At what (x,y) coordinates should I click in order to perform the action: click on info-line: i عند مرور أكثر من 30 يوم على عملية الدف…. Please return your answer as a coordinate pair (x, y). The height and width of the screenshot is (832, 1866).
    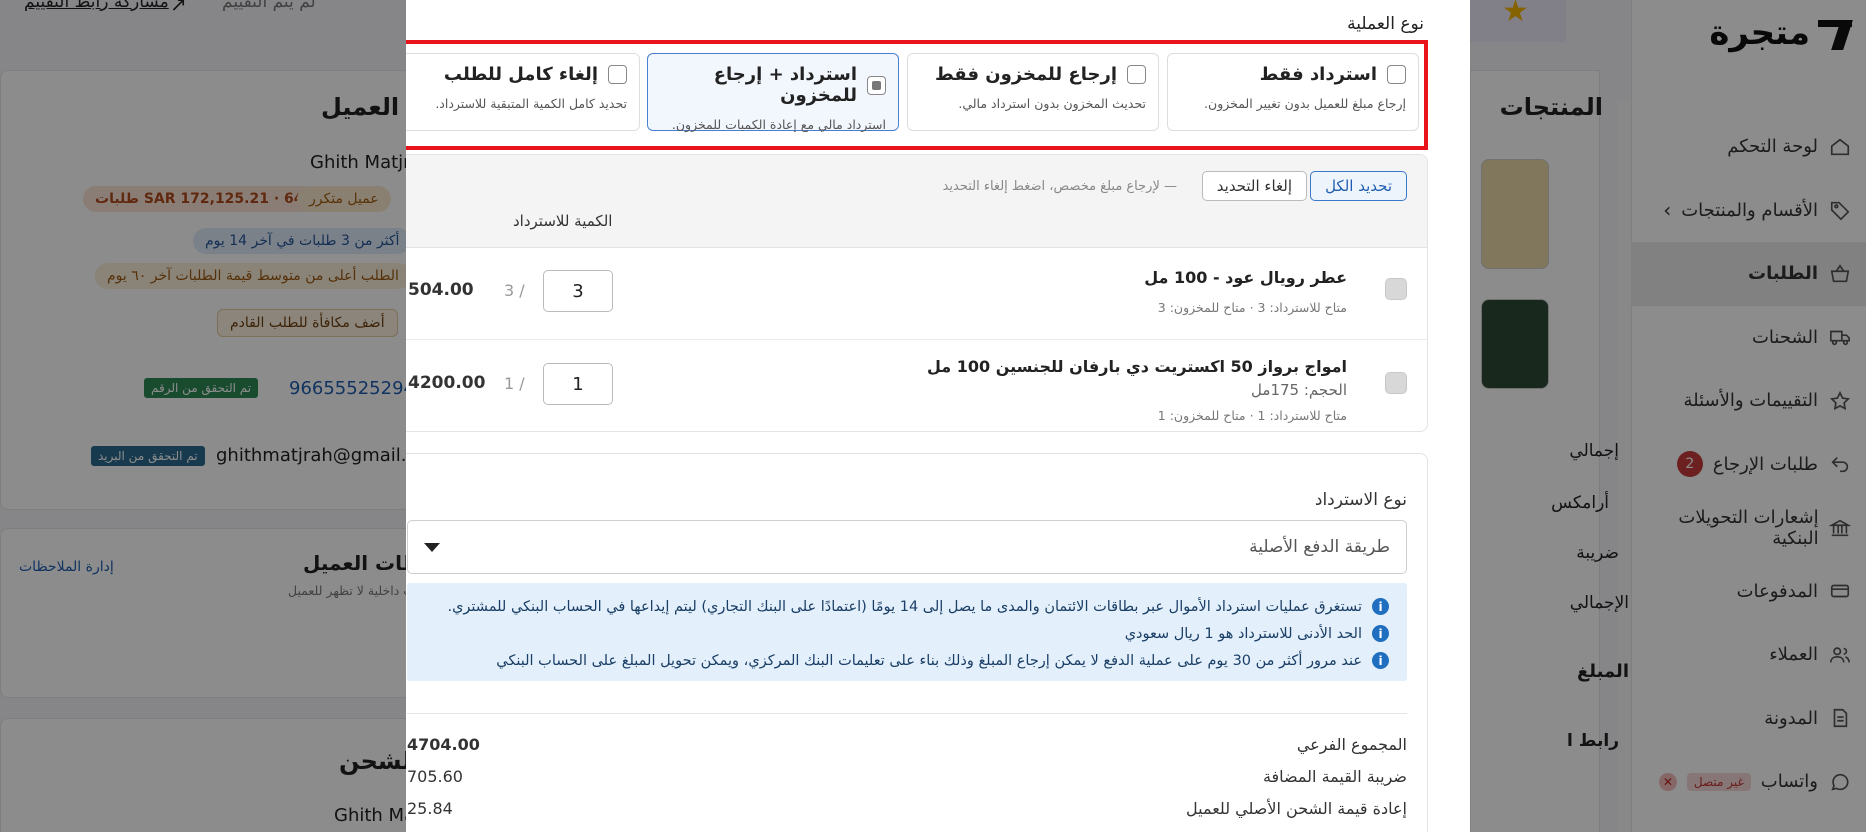
    Looking at the image, I should click on (907, 660).